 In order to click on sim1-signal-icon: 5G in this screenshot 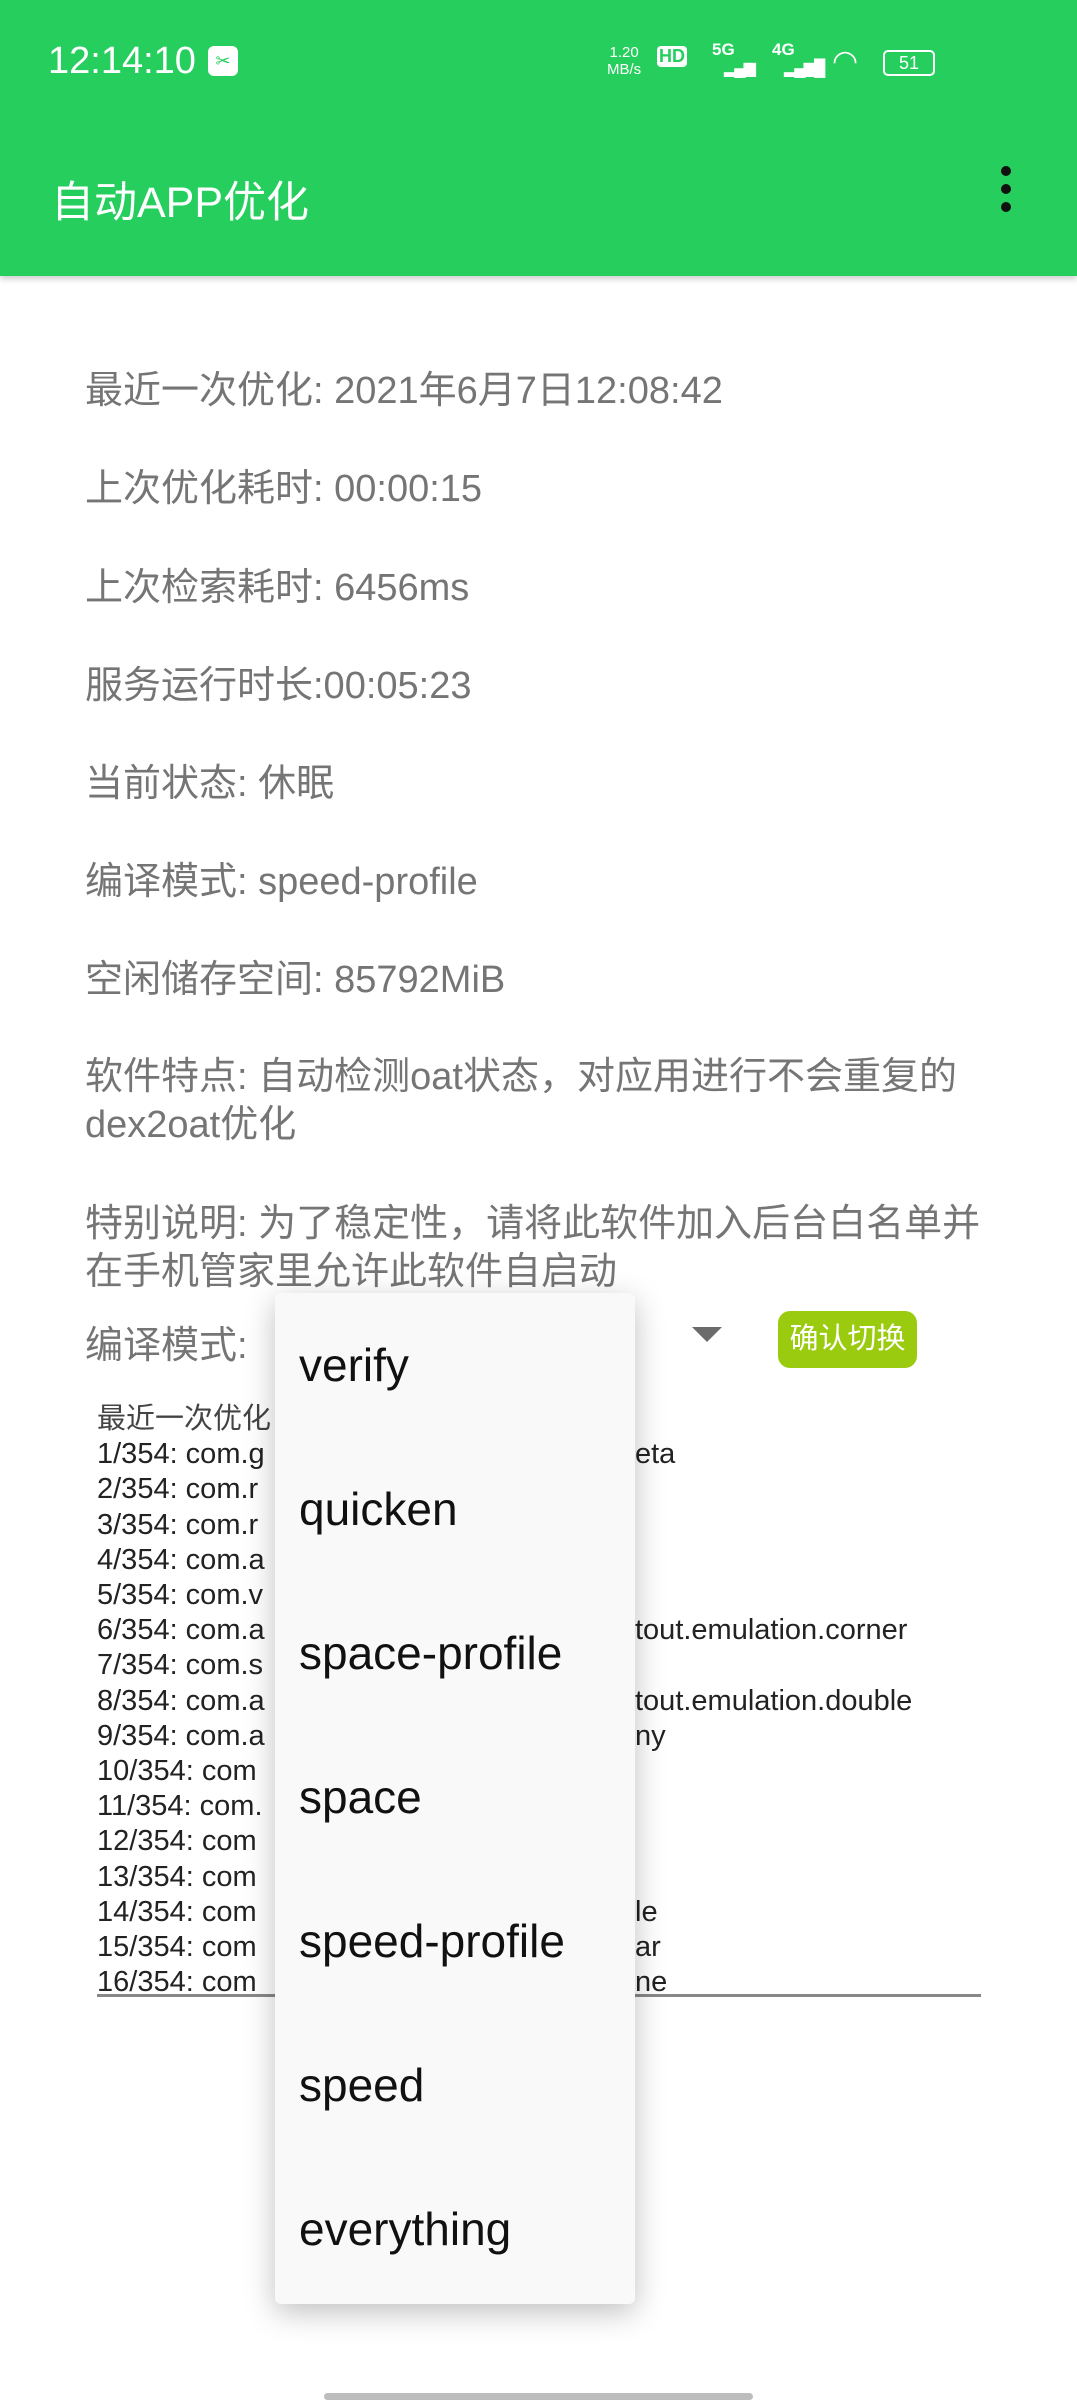, I will do `click(723, 49)`.